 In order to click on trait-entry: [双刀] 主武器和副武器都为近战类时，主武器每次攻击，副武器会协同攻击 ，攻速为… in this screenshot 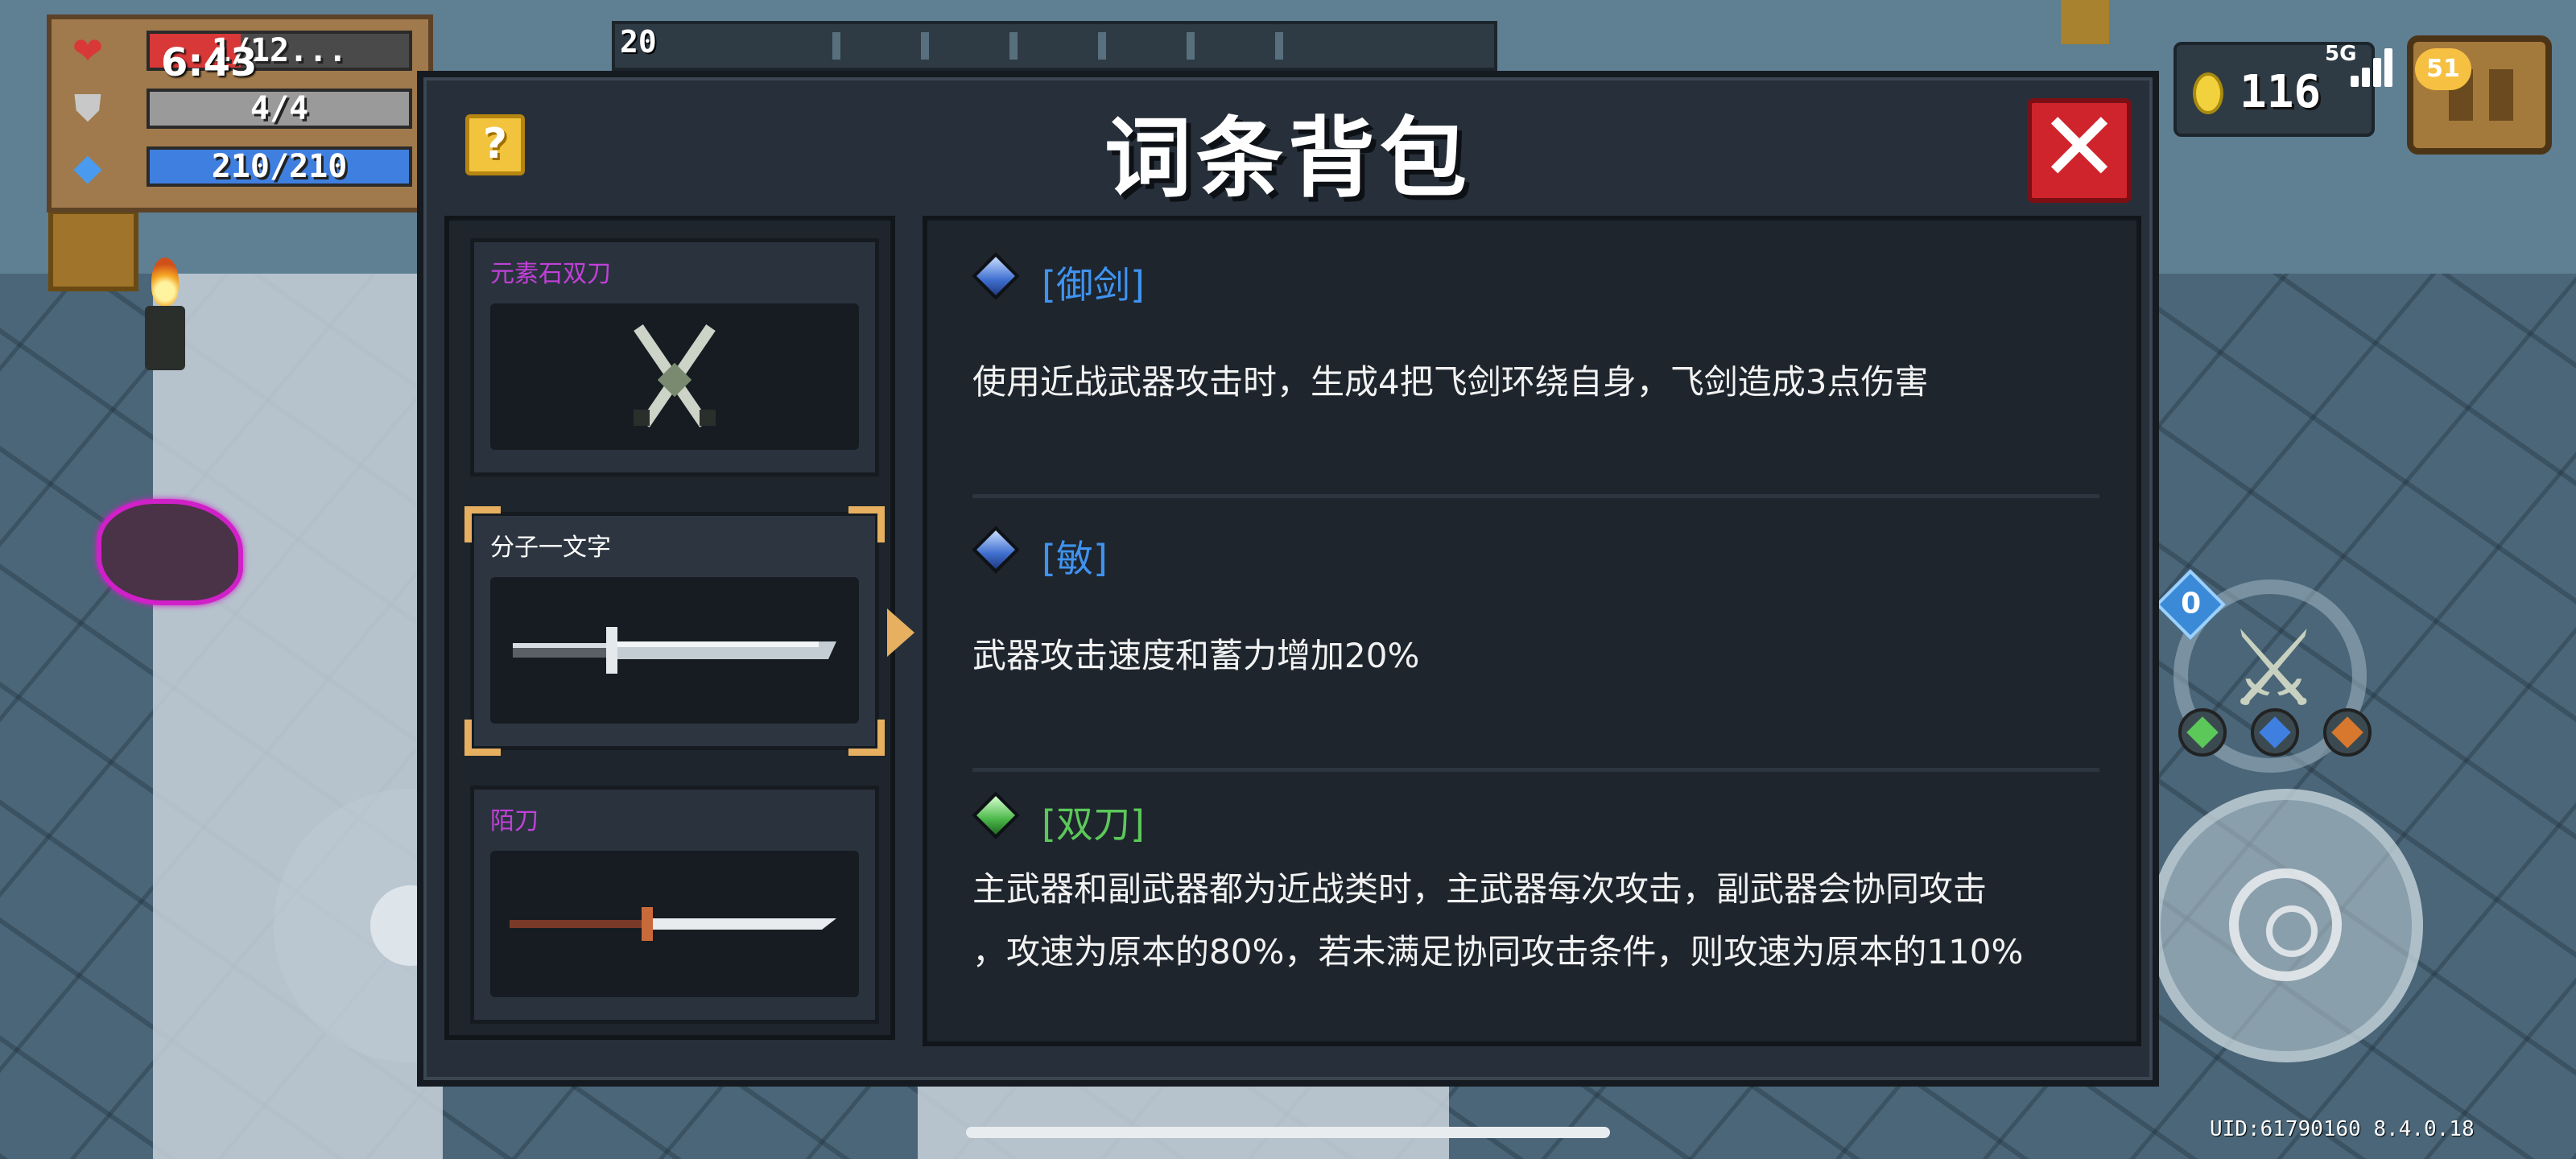, I will do `click(1548, 884)`.